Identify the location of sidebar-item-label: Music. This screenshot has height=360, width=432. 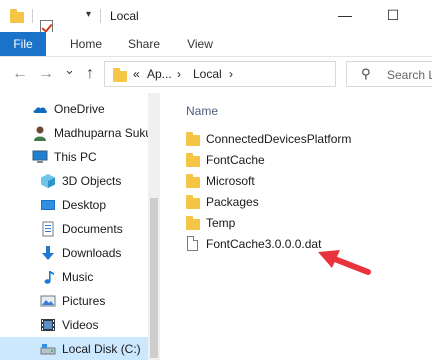
(78, 277).